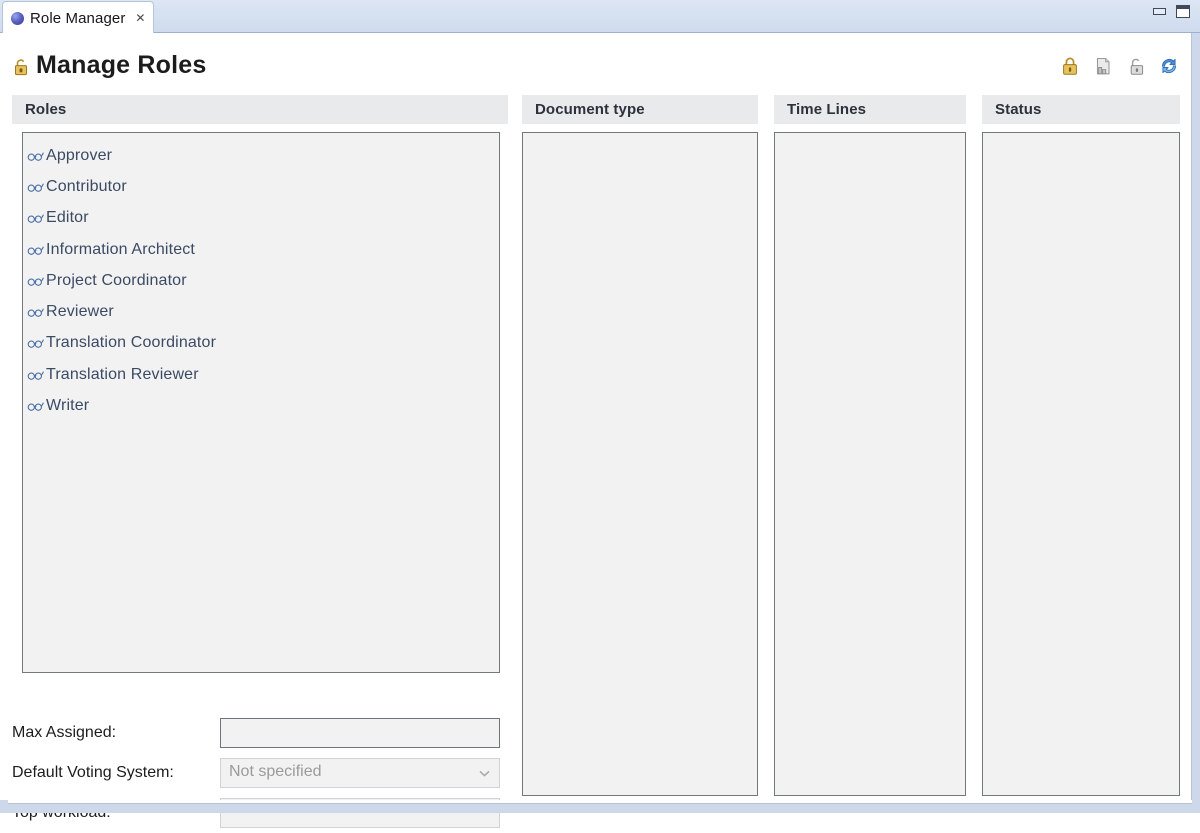 The image size is (1200, 833). What do you see at coordinates (360, 773) in the screenshot?
I see `default-voting-system-select: Not specified` at bounding box center [360, 773].